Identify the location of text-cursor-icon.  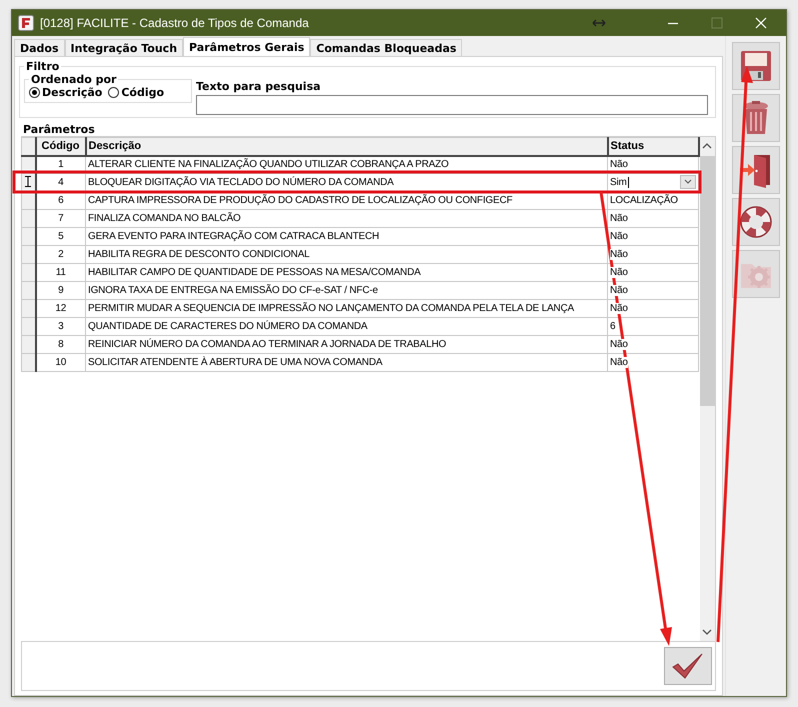
(28, 181).